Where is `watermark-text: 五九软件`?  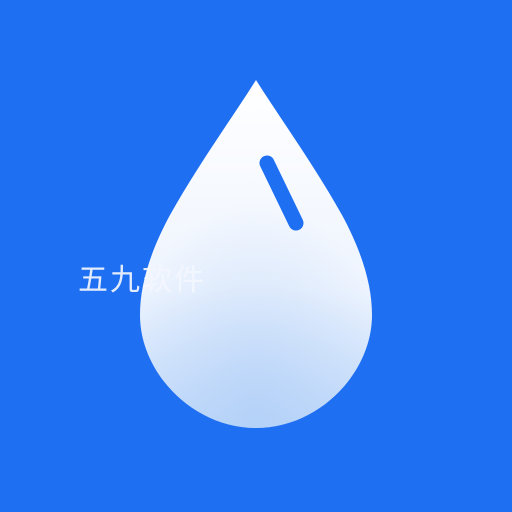 watermark-text: 五九软件 is located at coordinates (142, 280).